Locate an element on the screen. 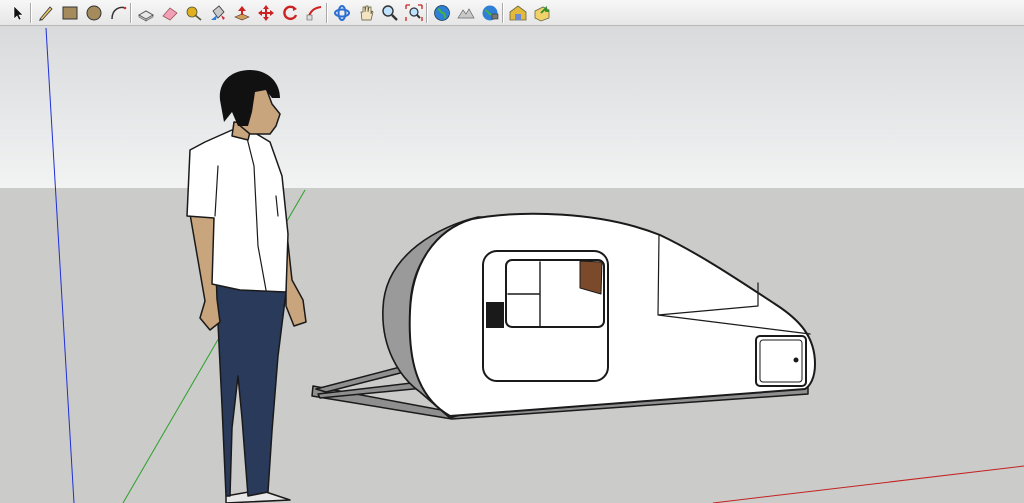  move-icon is located at coordinates (266, 13).